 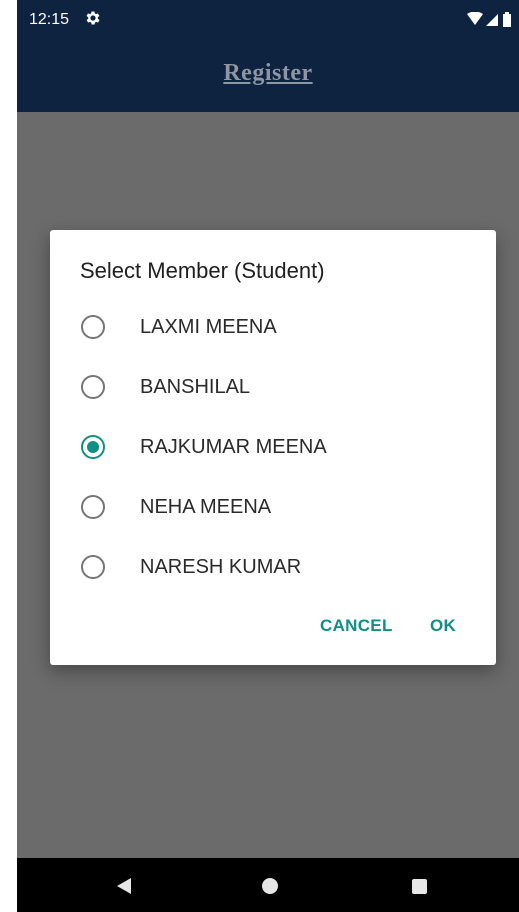 What do you see at coordinates (507, 19) in the screenshot?
I see `battery-icon` at bounding box center [507, 19].